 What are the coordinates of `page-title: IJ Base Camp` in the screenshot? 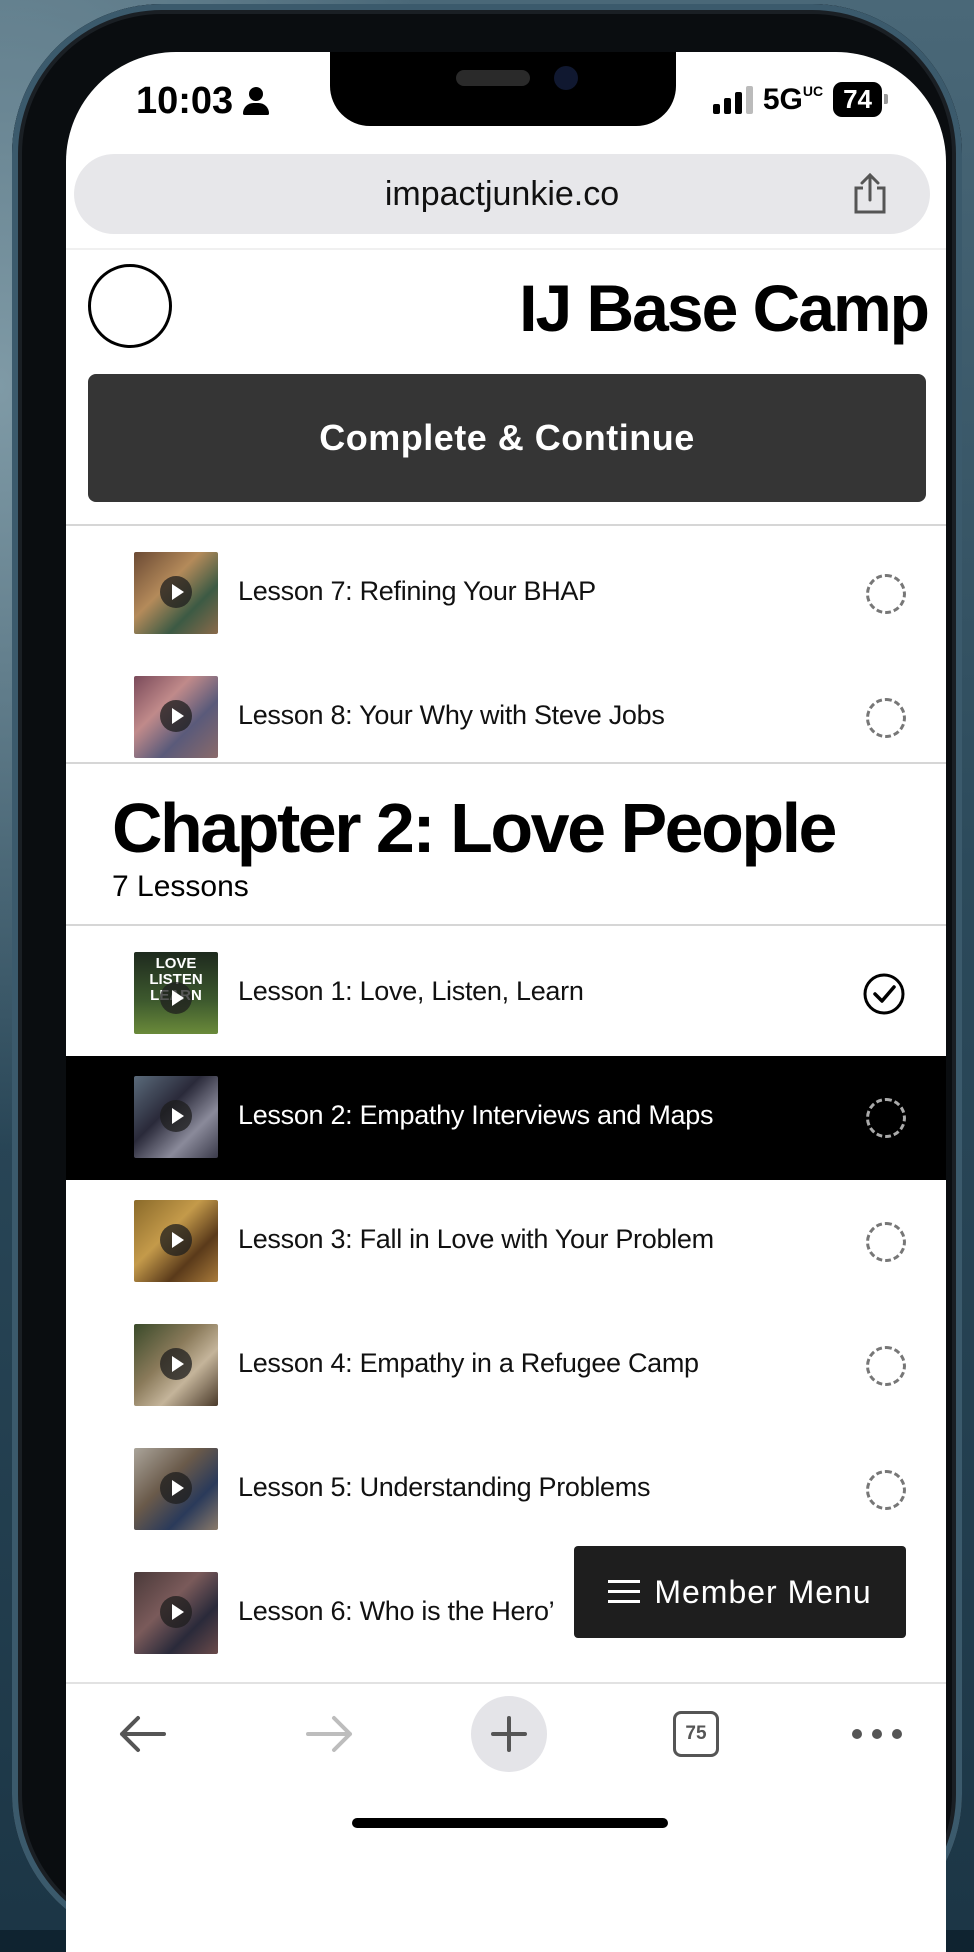 It's located at (724, 308).